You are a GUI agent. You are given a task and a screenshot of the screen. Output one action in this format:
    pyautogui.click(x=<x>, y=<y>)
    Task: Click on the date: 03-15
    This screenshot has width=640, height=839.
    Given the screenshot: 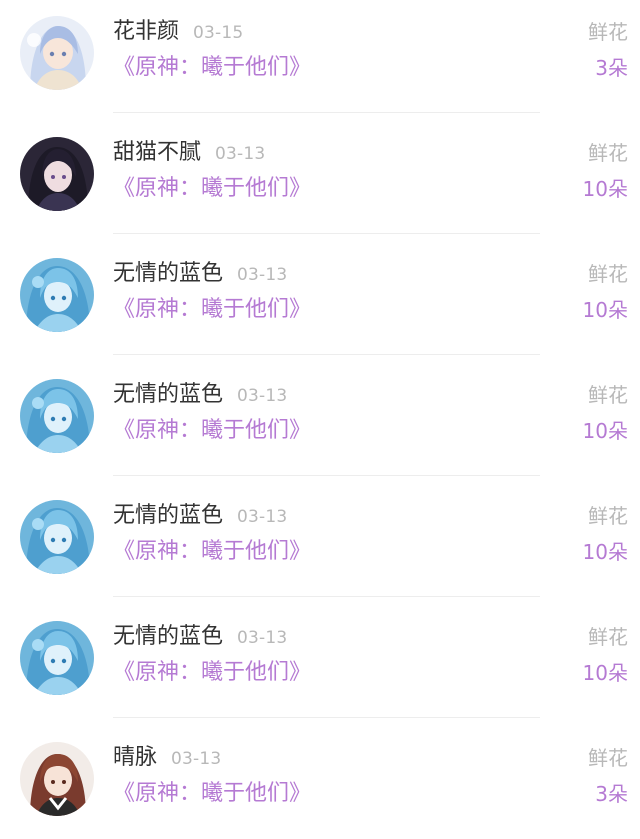 What is the action you would take?
    pyautogui.click(x=218, y=33)
    